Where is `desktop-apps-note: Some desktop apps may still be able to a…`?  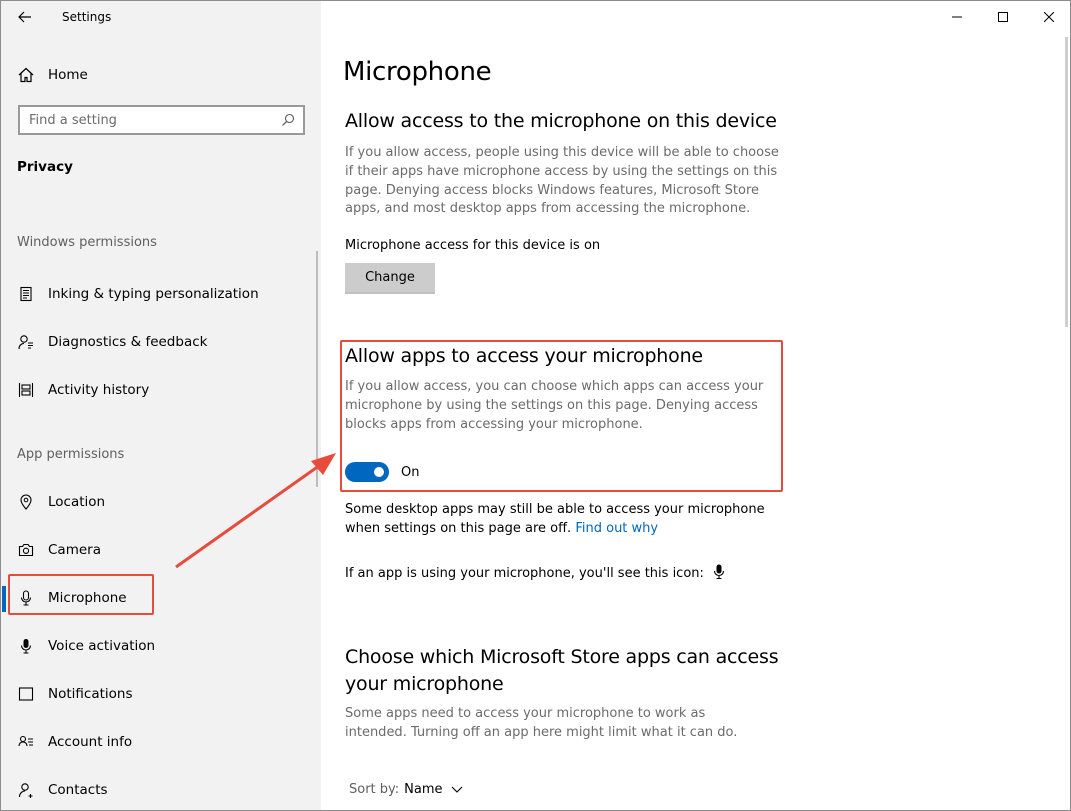 desktop-apps-note: Some desktop apps may still be able to a… is located at coordinates (567, 520).